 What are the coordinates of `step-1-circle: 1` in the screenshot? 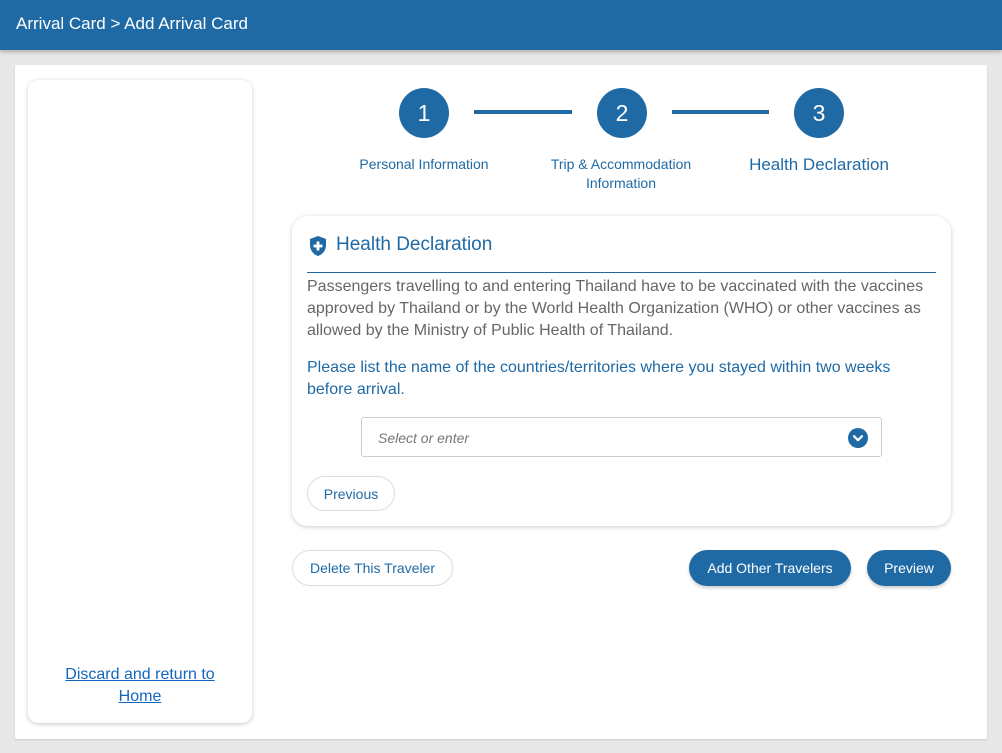 It's located at (424, 113).